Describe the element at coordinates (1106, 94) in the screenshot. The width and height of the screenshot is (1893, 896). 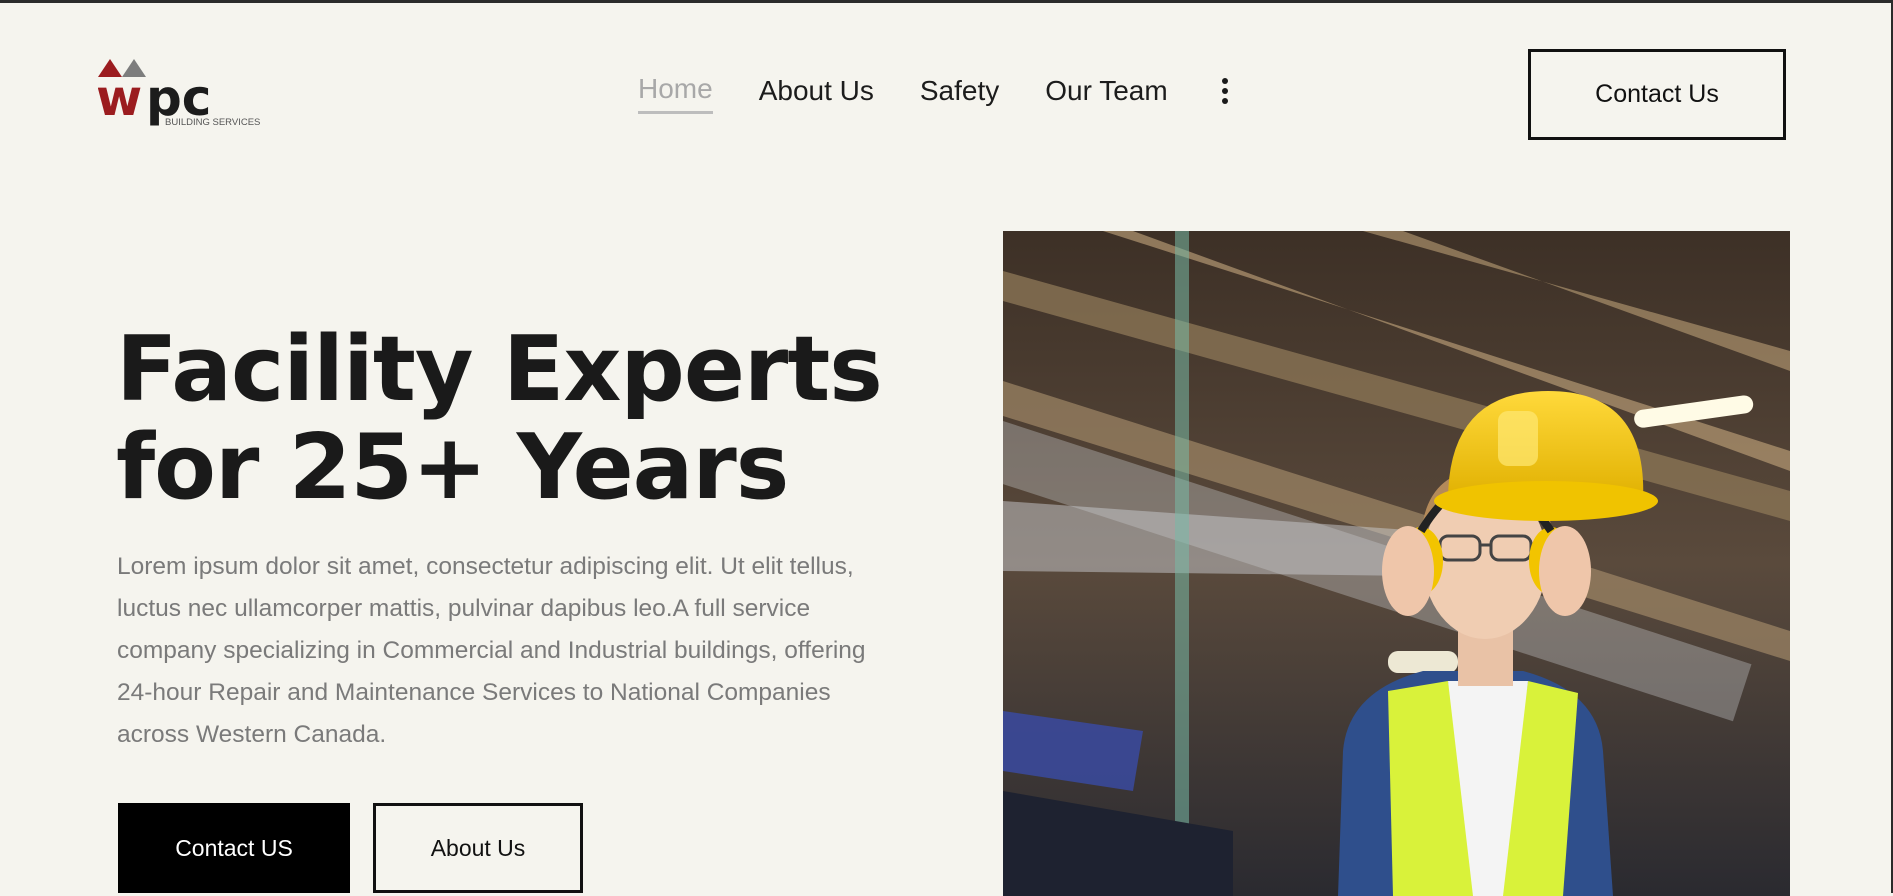
I see `nav-item-our-team: Our Team` at that location.